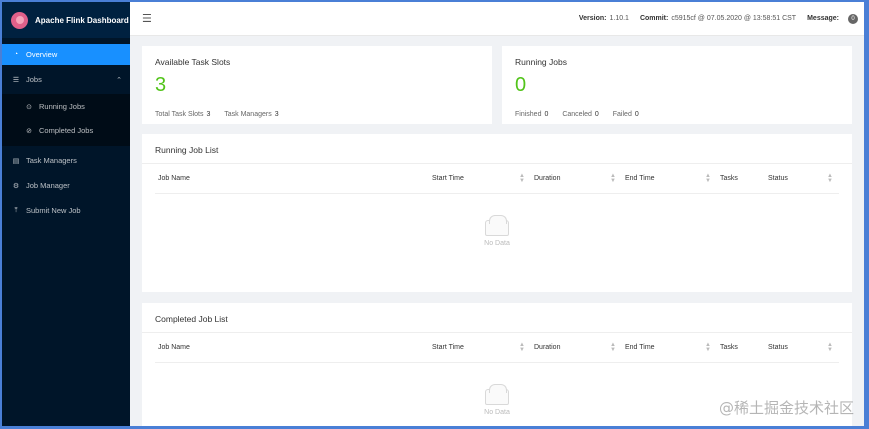 This screenshot has height=429, width=869. I want to click on total-slots-value: 3, so click(208, 114).